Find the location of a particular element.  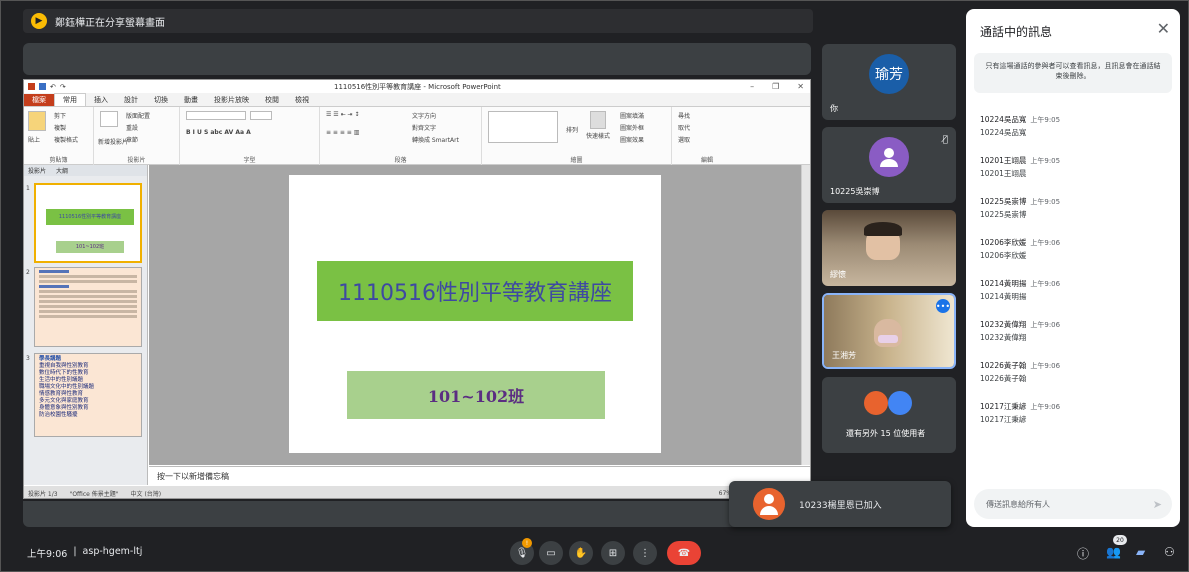

shape-fill-button: 圖案填滿 is located at coordinates (632, 115).